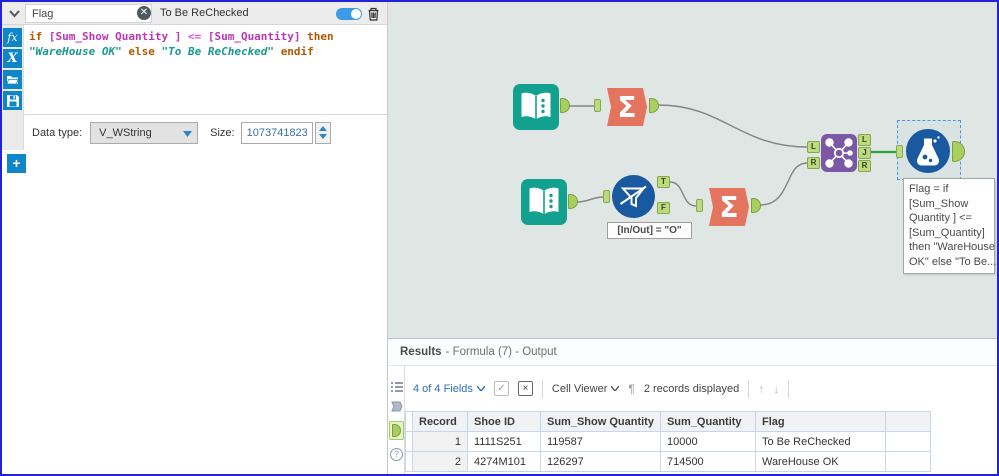 The width and height of the screenshot is (999, 476). Describe the element at coordinates (820, 421) in the screenshot. I see `column-header: Flag` at that location.